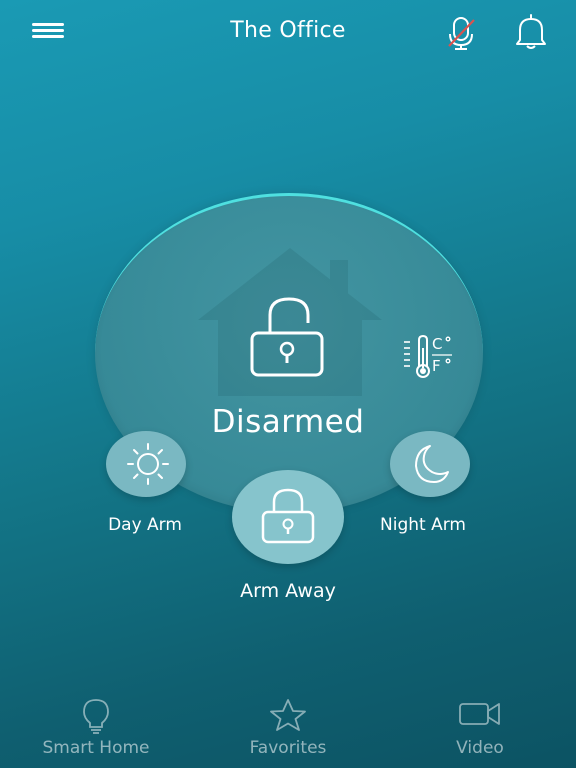 The width and height of the screenshot is (576, 768). What do you see at coordinates (288, 748) in the screenshot?
I see `nav-favorites-label: Favorites` at bounding box center [288, 748].